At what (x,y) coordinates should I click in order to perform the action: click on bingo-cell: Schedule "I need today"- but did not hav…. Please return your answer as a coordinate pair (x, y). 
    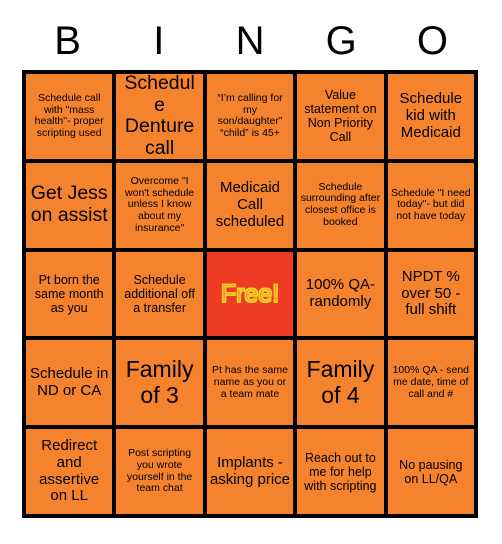
    Looking at the image, I should click on (430, 205).